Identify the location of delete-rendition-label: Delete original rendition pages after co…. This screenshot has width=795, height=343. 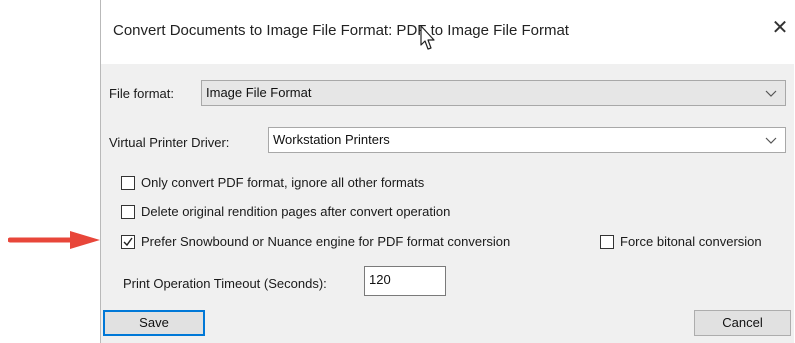
(296, 211).